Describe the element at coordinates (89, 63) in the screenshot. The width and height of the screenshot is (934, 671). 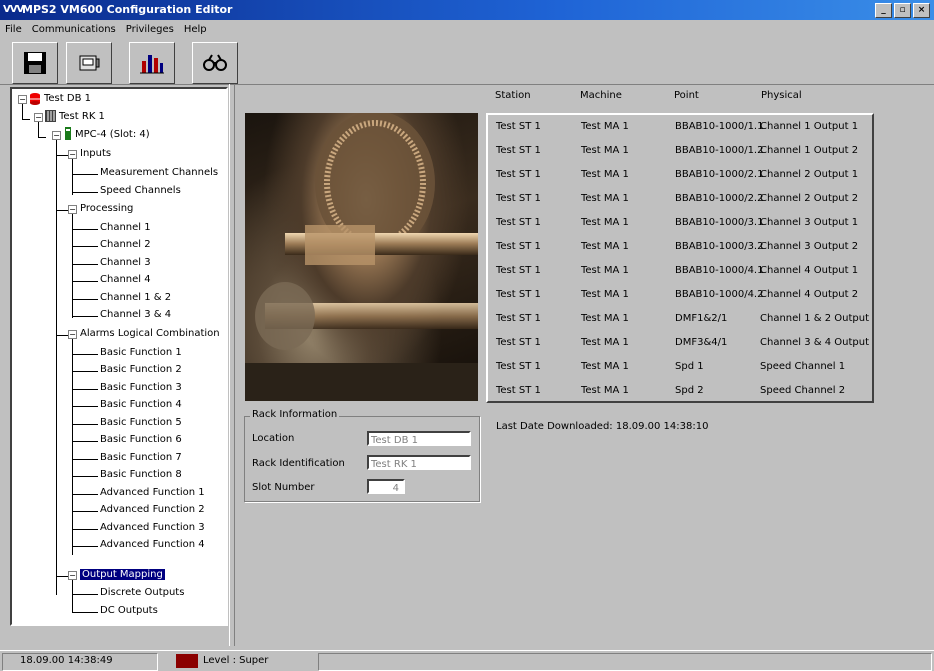
I see `device-button` at that location.